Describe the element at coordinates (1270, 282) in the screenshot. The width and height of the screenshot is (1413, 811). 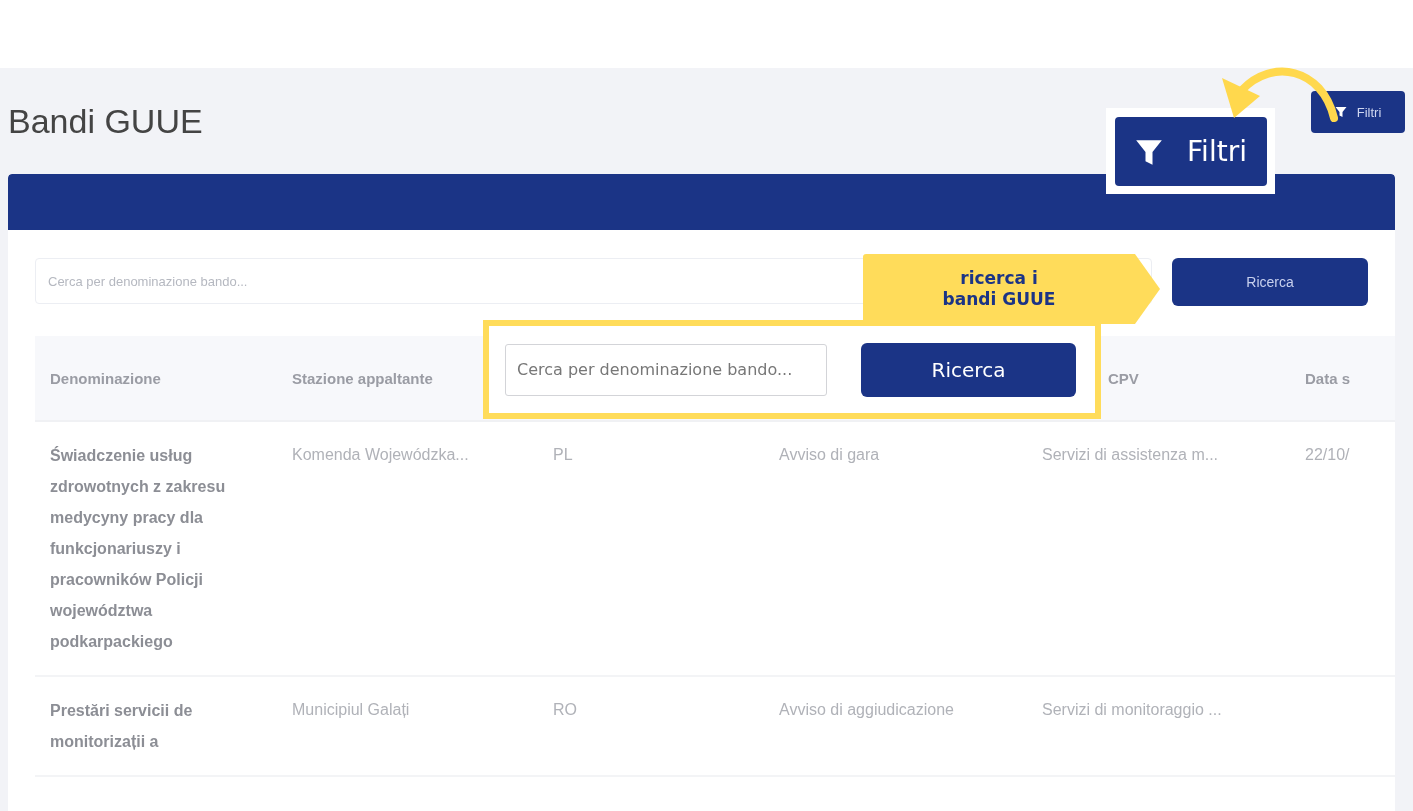
I see `search-button: Ricerca` at that location.